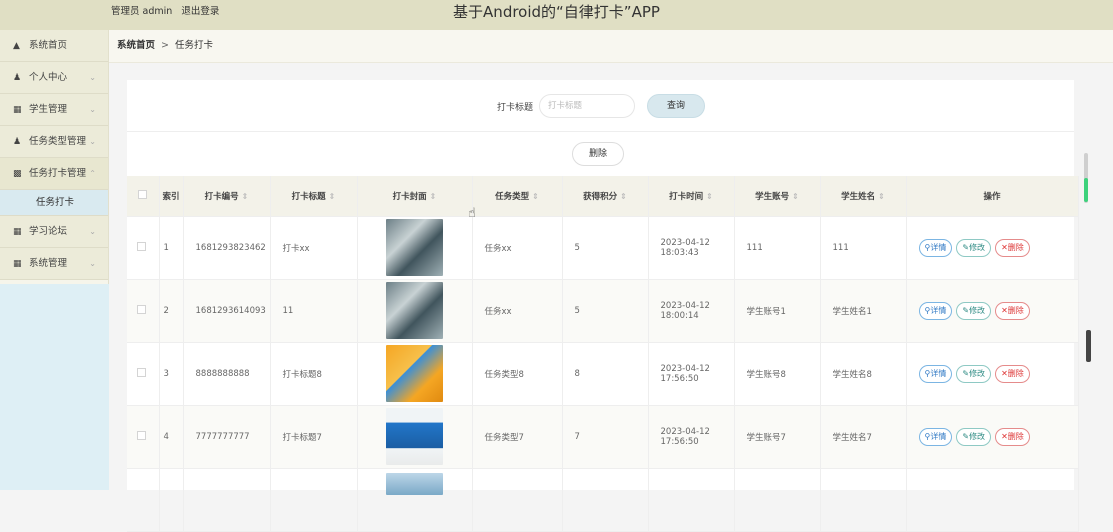 The height and width of the screenshot is (532, 1113). I want to click on row-code: 1681293614093, so click(227, 311).